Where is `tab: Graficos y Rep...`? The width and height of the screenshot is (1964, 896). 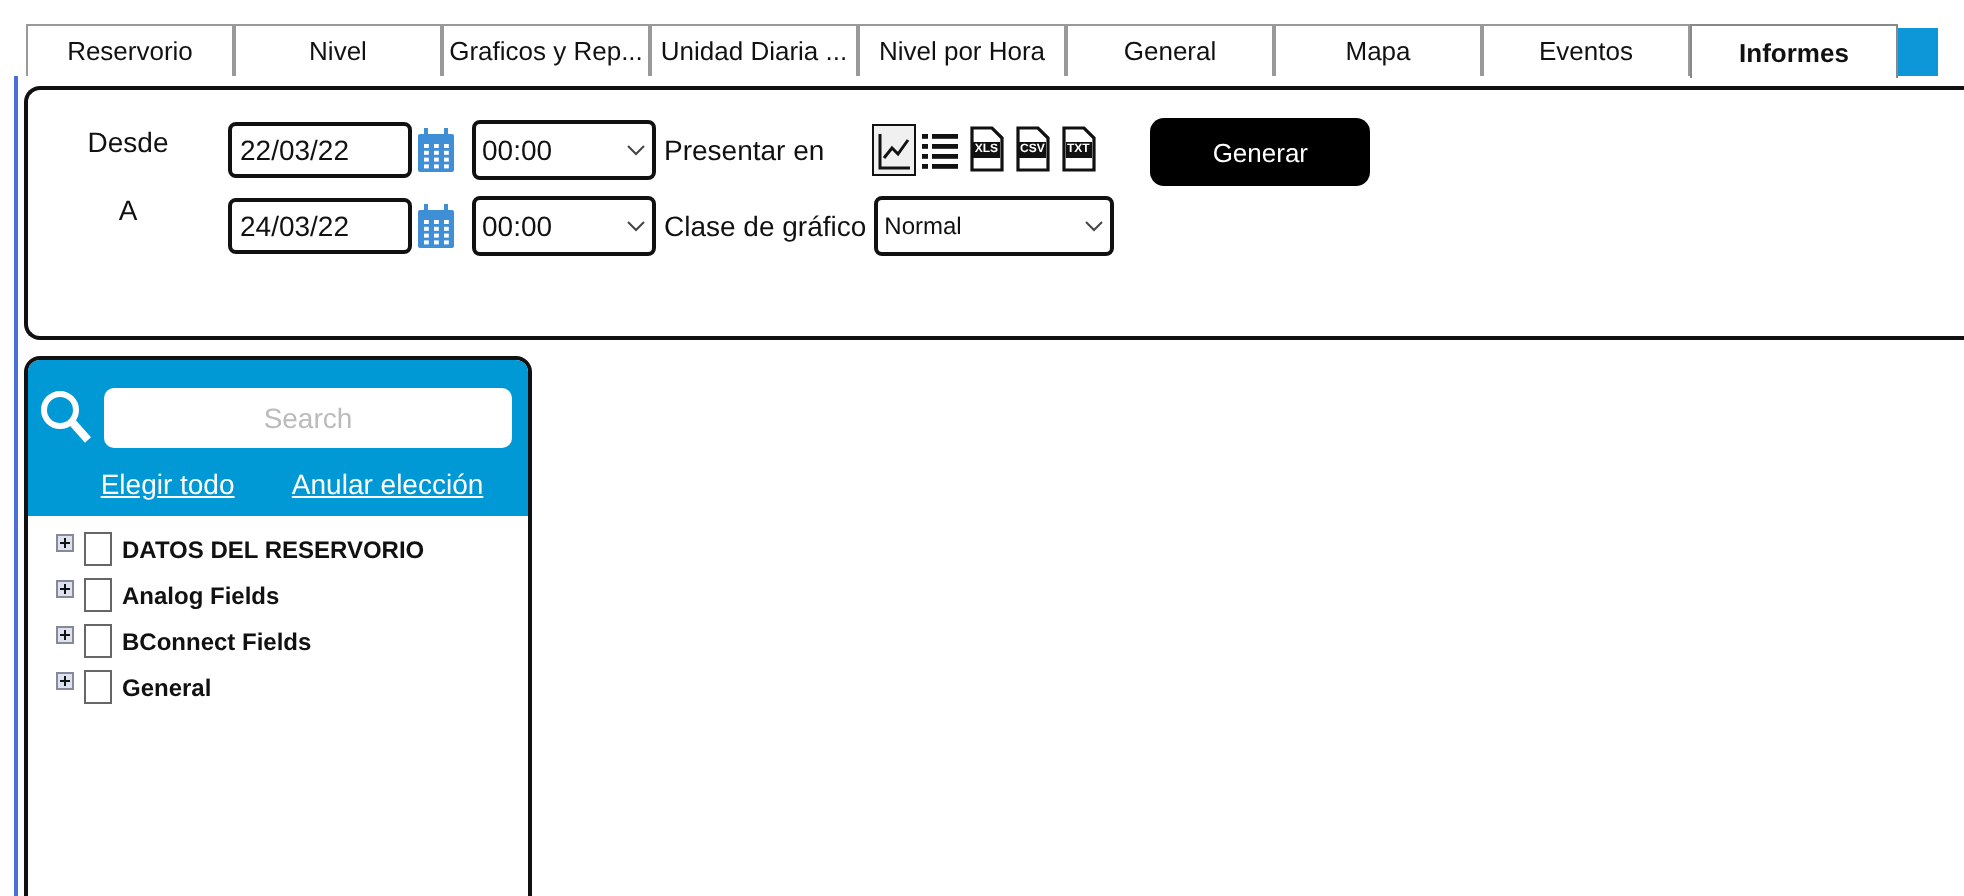
tab: Graficos y Rep... is located at coordinates (546, 50).